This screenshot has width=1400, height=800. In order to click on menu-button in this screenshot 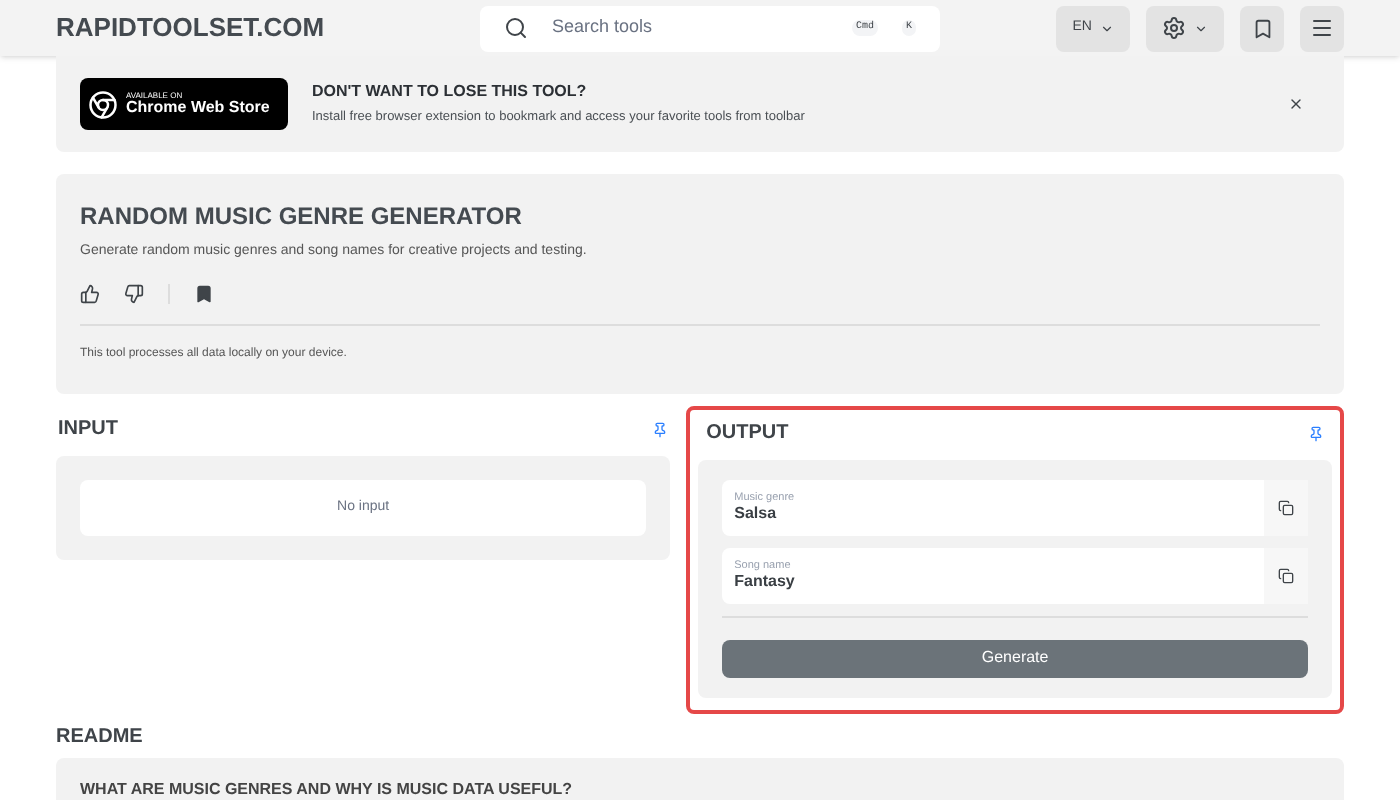, I will do `click(1322, 28)`.